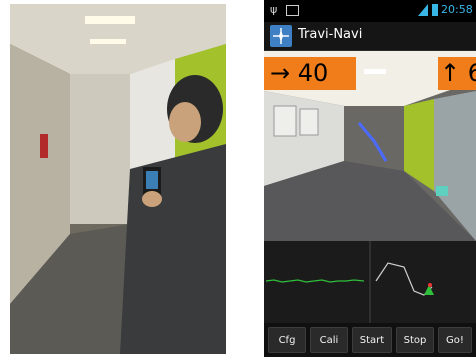  Describe the element at coordinates (281, 36) in the screenshot. I see `compass-icon` at that location.